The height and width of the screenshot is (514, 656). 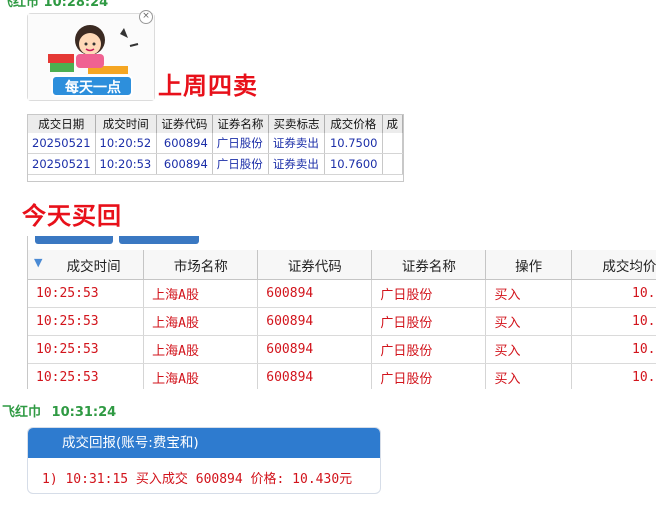 What do you see at coordinates (392, 124) in the screenshot?
I see `col-header-cut: 成` at bounding box center [392, 124].